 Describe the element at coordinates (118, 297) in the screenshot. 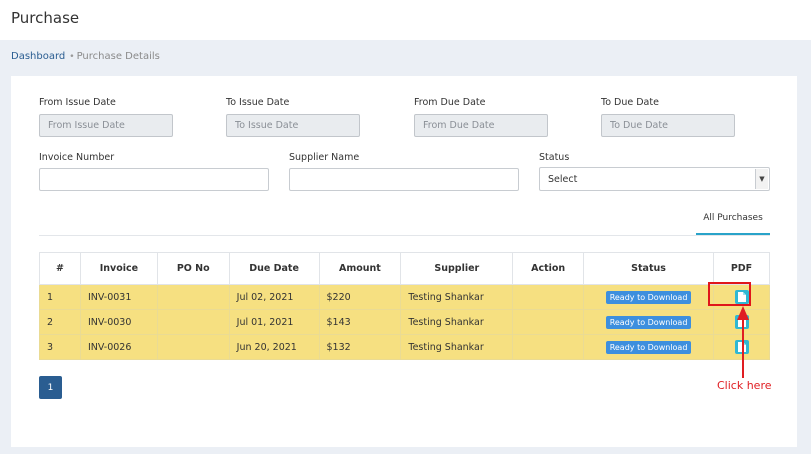

I see `invoice-link: INV-0031` at that location.